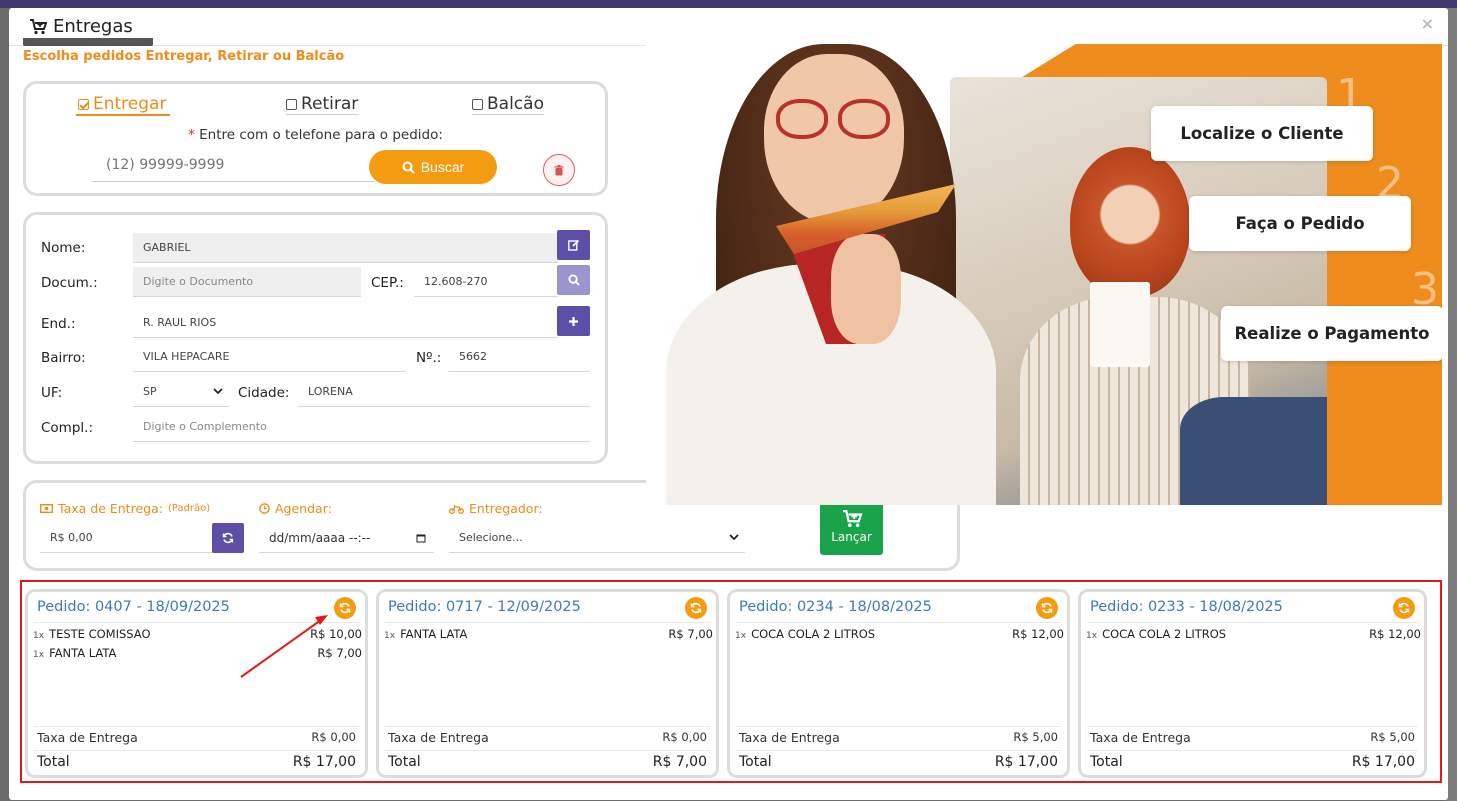  Describe the element at coordinates (46, 508) in the screenshot. I see `money-icon` at that location.